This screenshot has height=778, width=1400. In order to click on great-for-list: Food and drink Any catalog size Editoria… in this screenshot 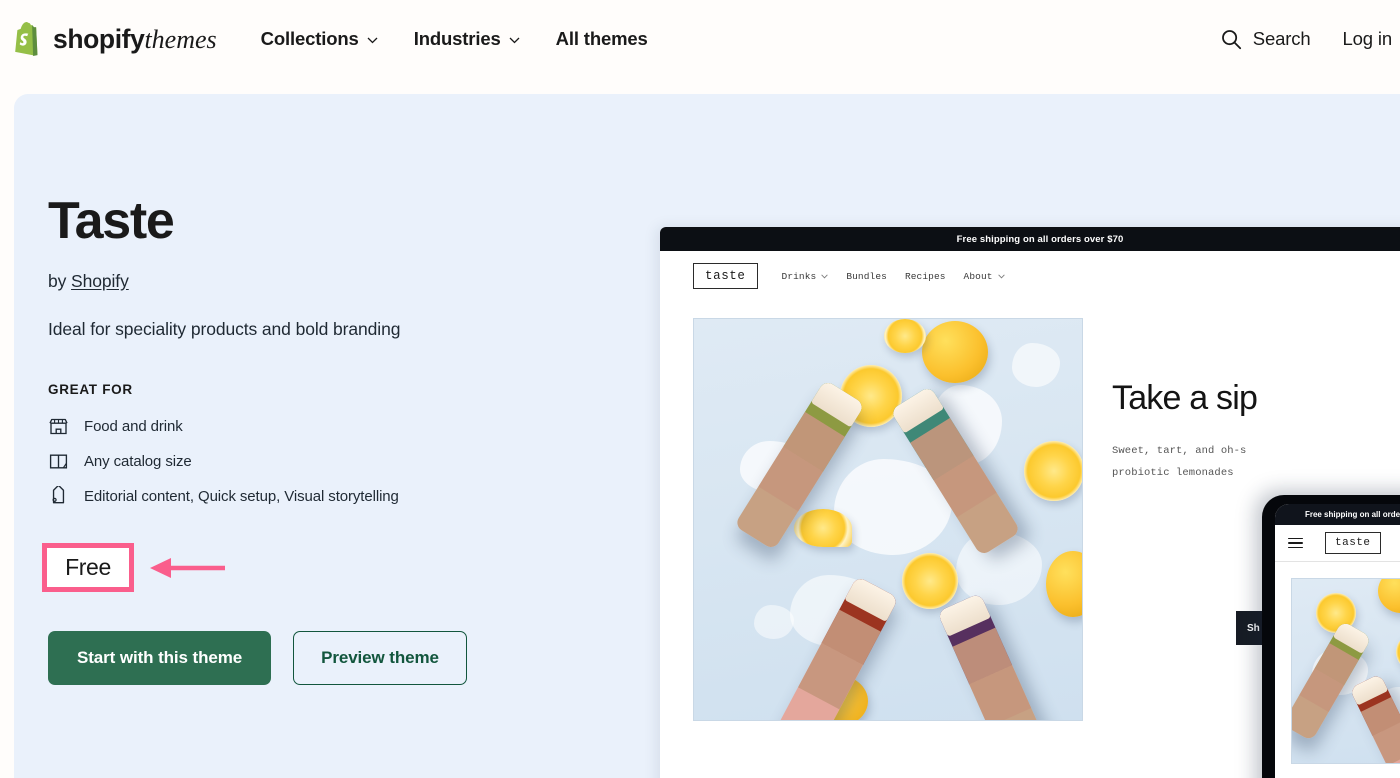, I will do `click(338, 461)`.